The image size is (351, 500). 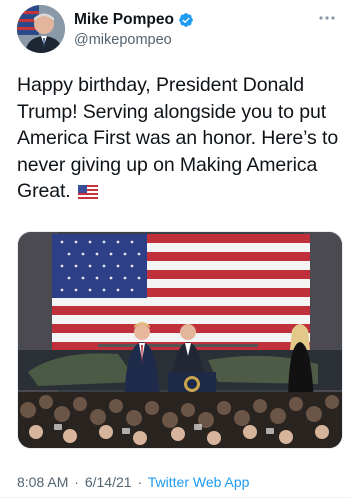 I want to click on tweet-time: 8:08 AM, so click(x=42, y=482).